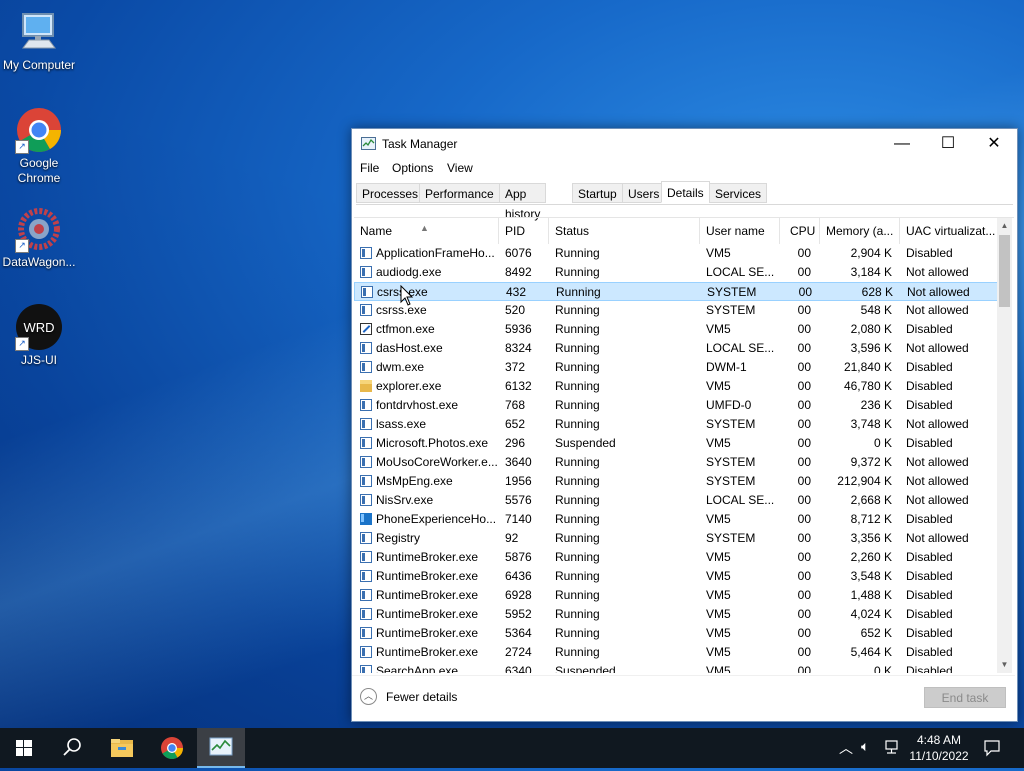 The height and width of the screenshot is (771, 1024). What do you see at coordinates (676, 367) in the screenshot?
I see `table-row: dwm.exe 372 Running DWM-1 00 21,840 K Disabled` at bounding box center [676, 367].